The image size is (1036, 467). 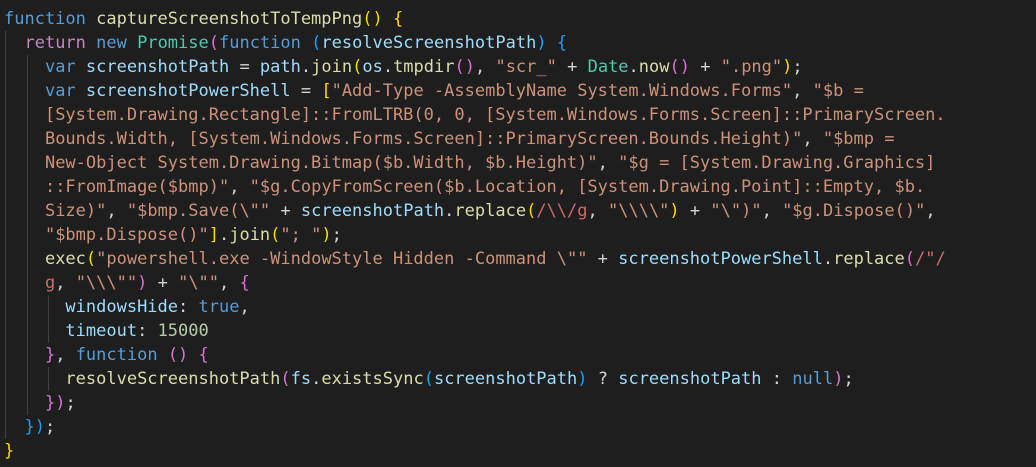 What do you see at coordinates (751, 67) in the screenshot?
I see `code-token: ".png"` at bounding box center [751, 67].